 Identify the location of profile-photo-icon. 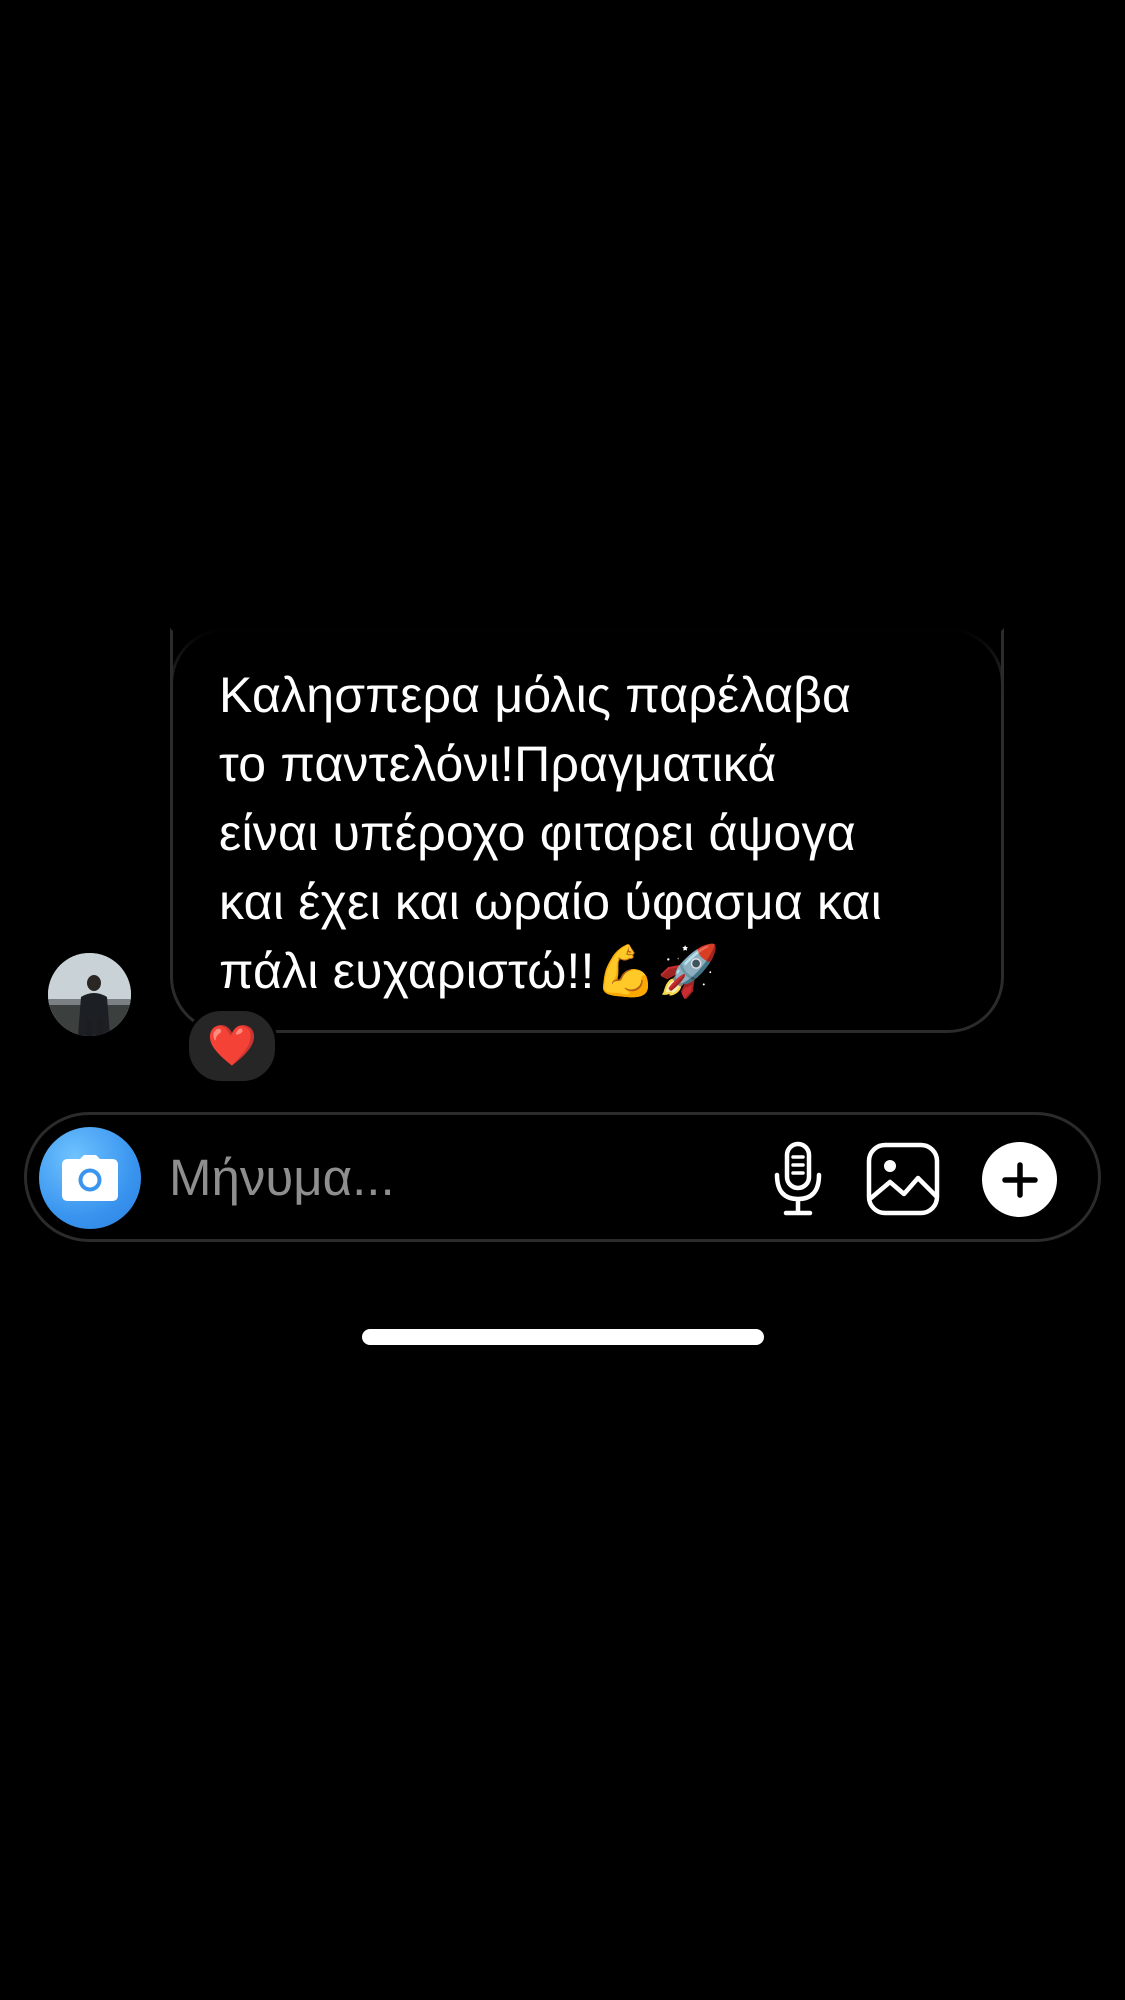
(89, 994).